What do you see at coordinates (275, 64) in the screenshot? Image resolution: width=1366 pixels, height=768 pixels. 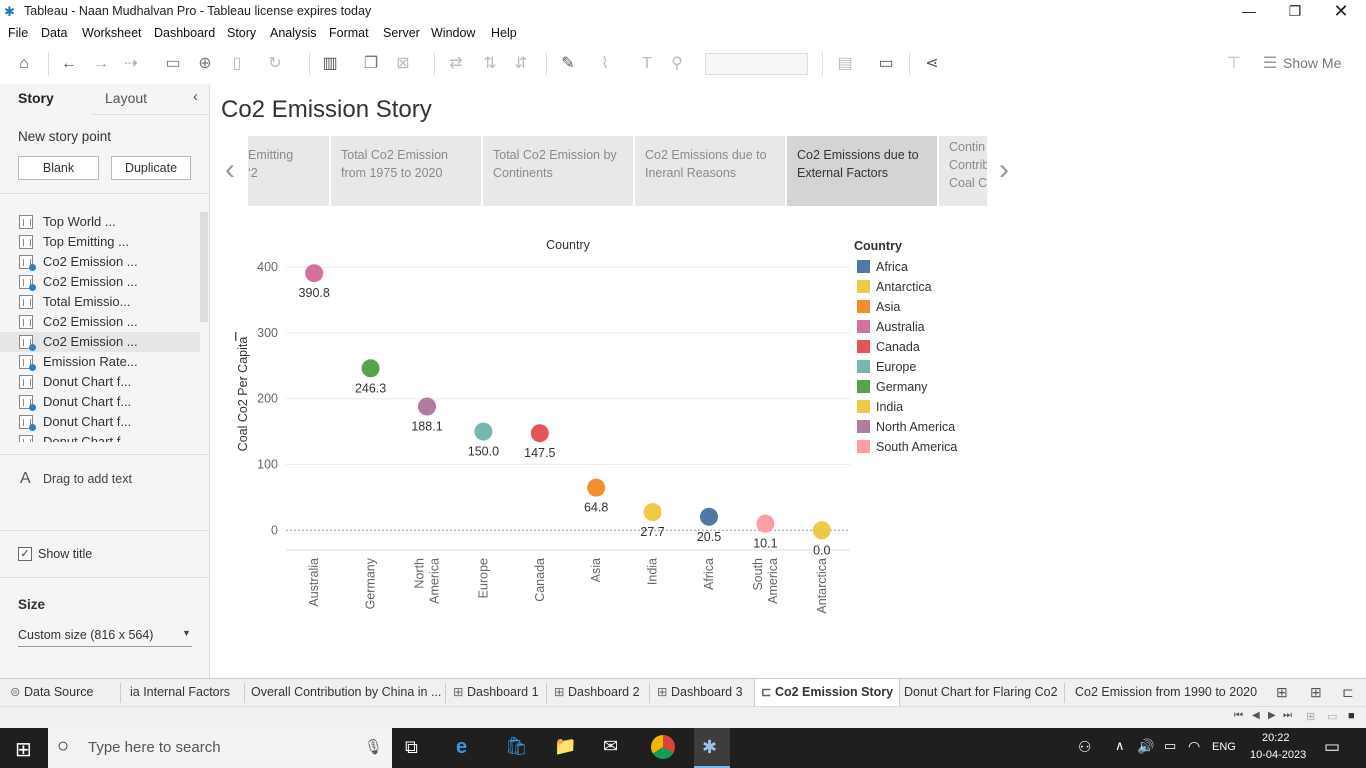 I see `refresh-icon: ↻` at bounding box center [275, 64].